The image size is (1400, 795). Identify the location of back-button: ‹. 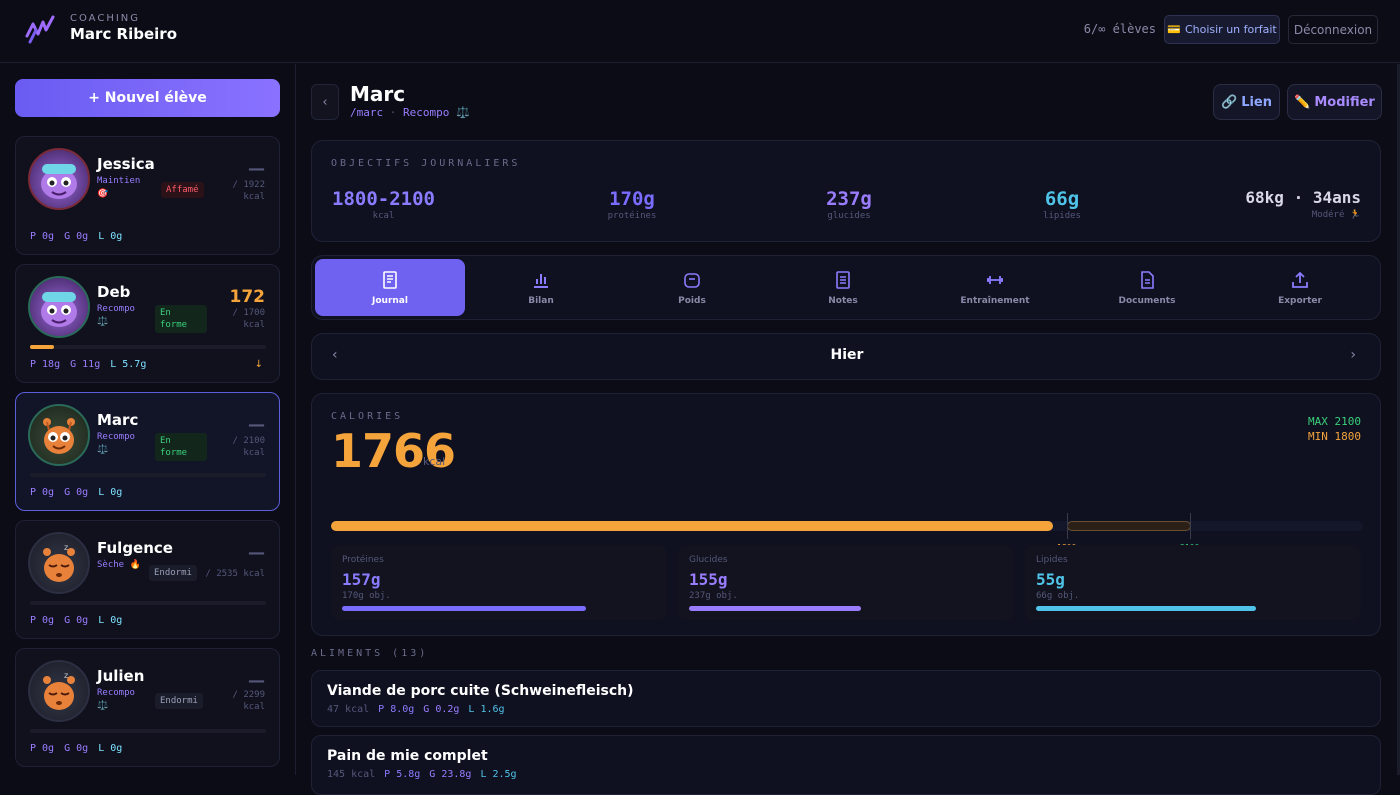
(325, 102).